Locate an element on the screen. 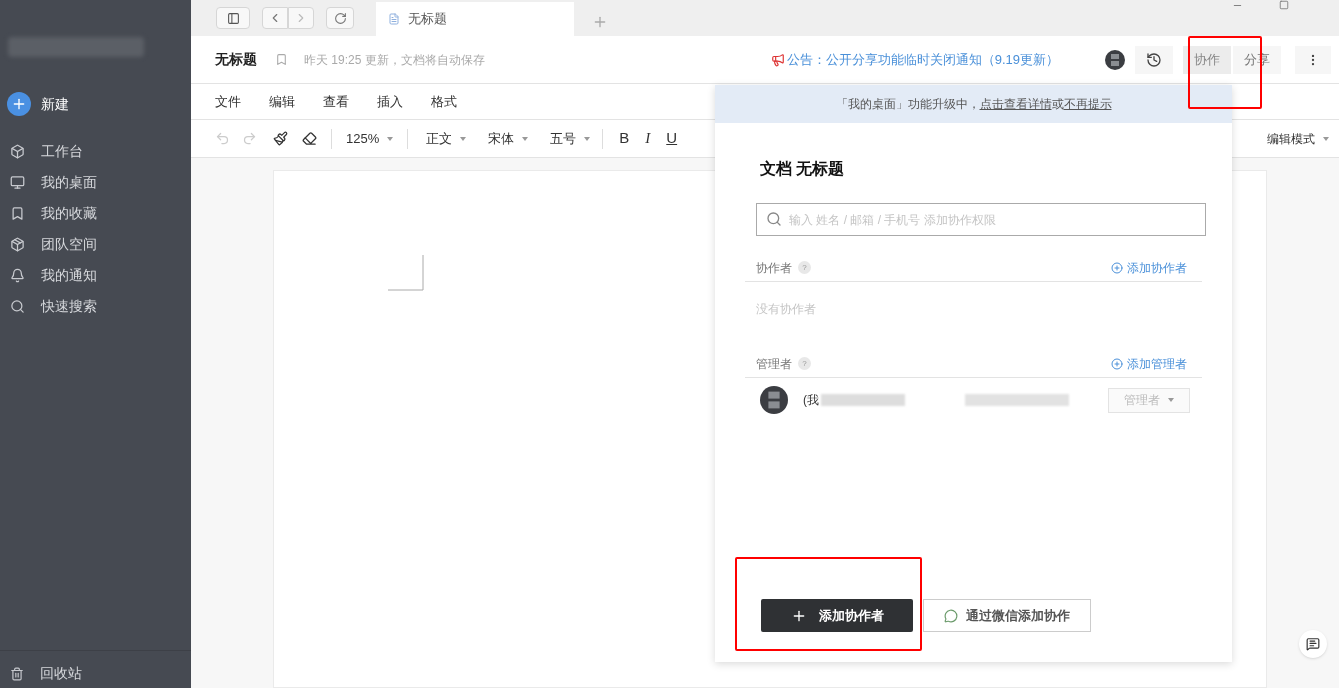 This screenshot has width=1339, height=688. notice-text: 「我的桌面」功能升级中， is located at coordinates (907, 104).